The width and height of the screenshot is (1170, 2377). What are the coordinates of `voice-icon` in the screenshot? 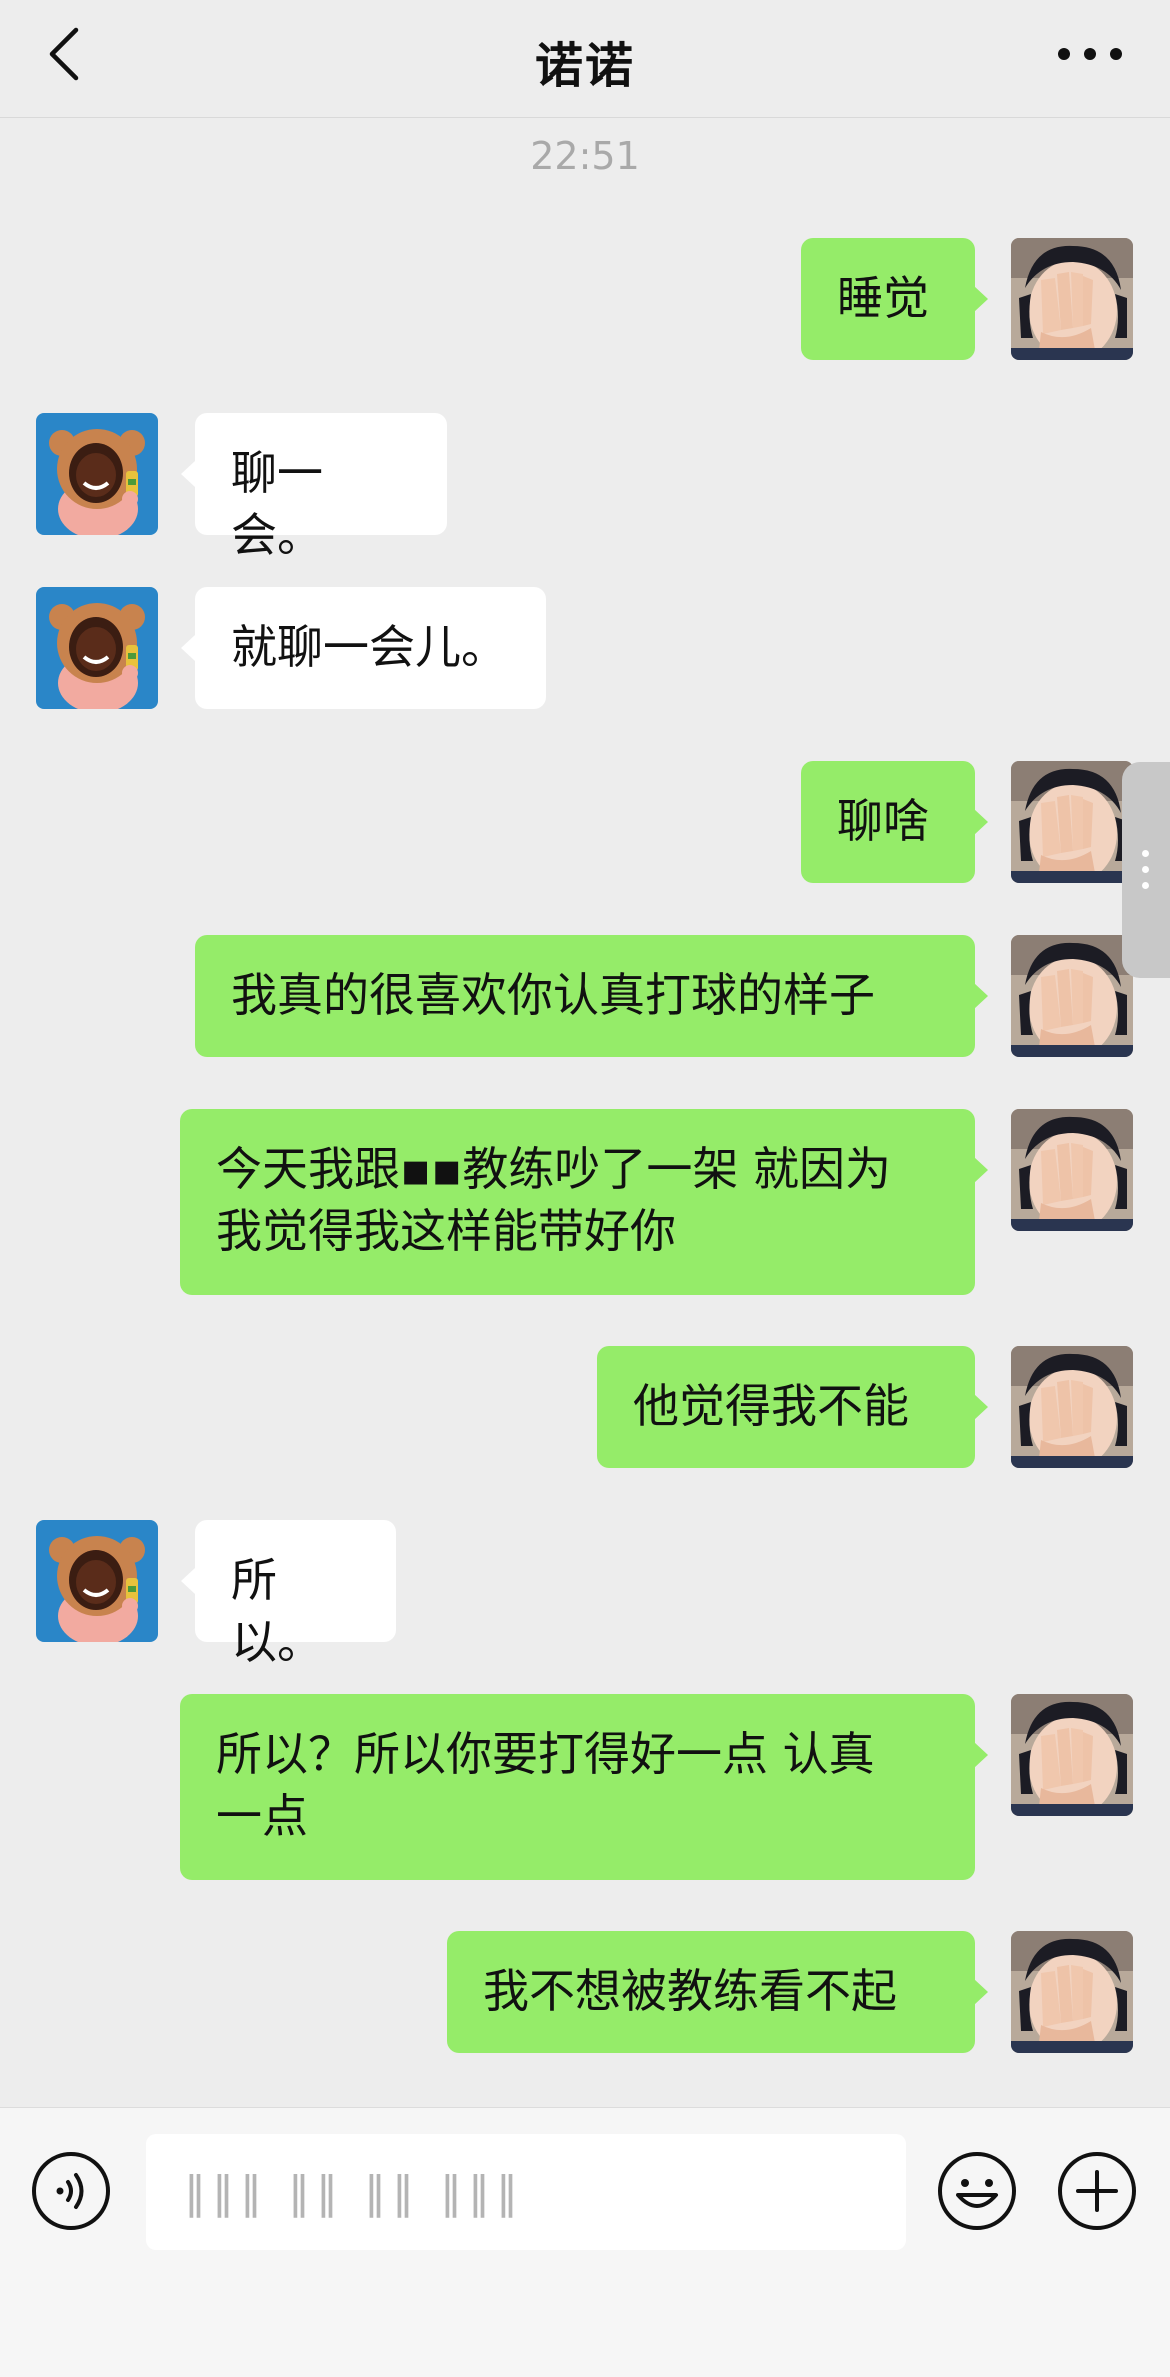 It's located at (71, 2191).